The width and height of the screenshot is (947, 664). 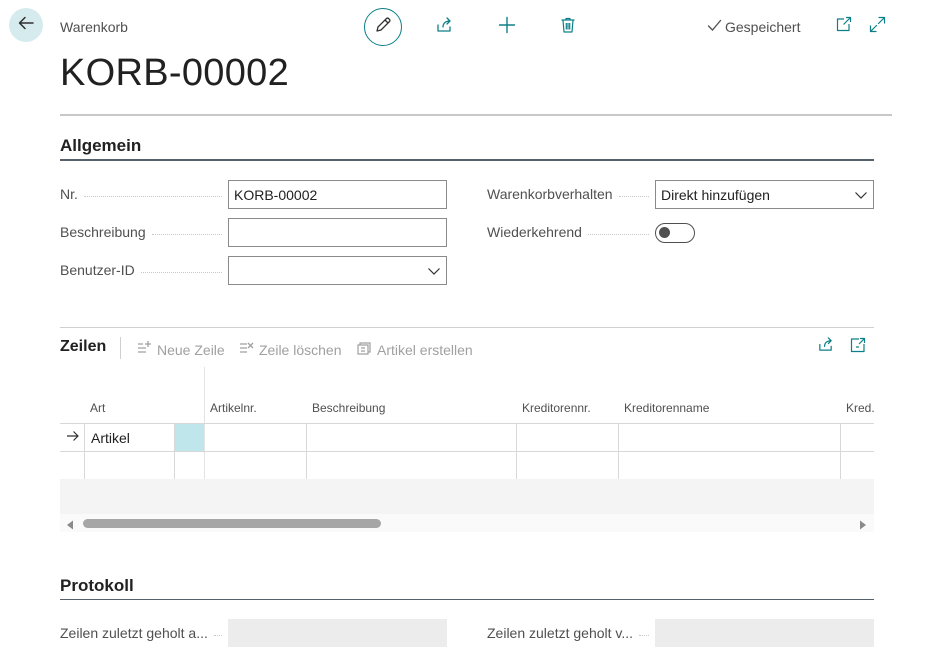 I want to click on column-header-kred: Kred., so click(x=860, y=408).